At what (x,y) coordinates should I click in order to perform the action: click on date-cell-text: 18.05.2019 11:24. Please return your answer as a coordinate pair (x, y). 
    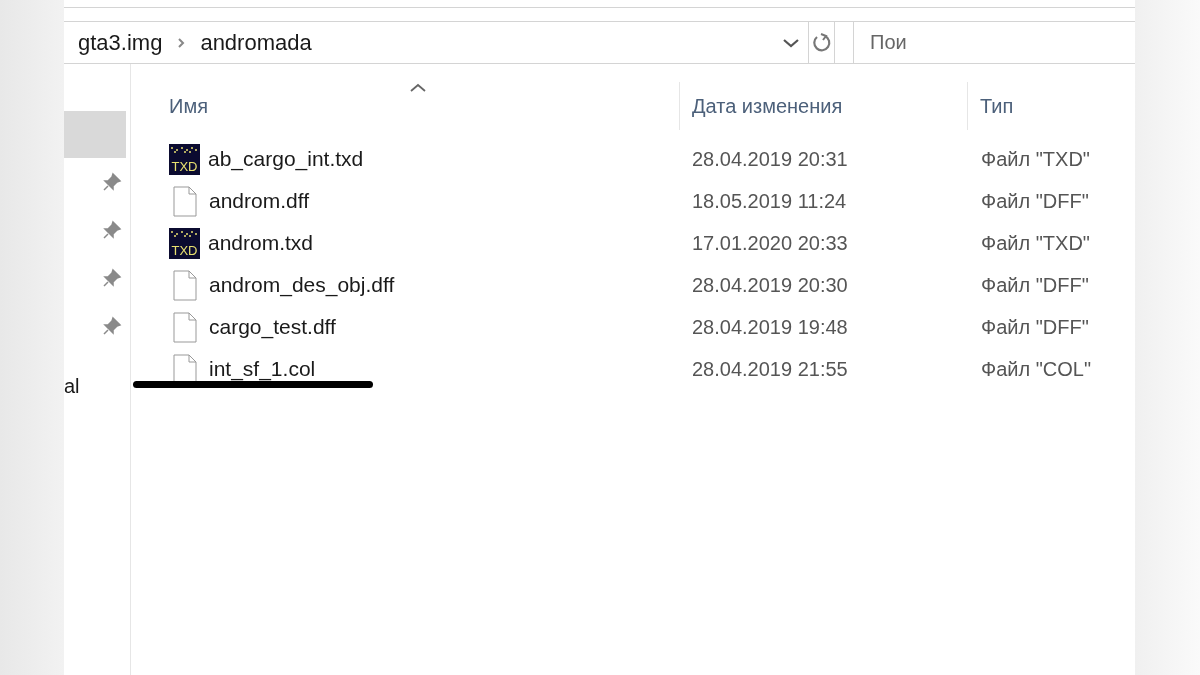
    Looking at the image, I should click on (769, 201).